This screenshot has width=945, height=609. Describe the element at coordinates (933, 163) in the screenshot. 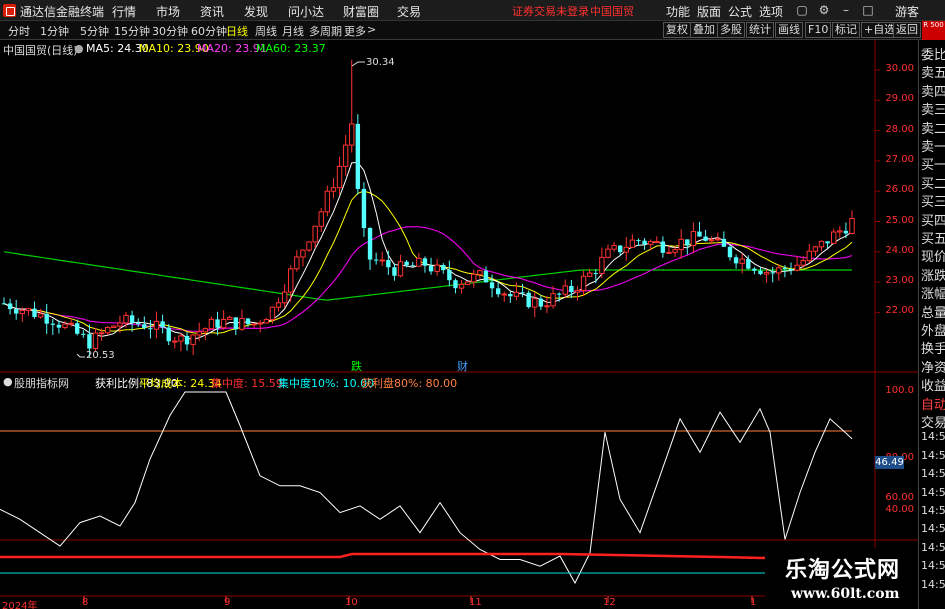

I see `side-panel-item: 买一` at that location.